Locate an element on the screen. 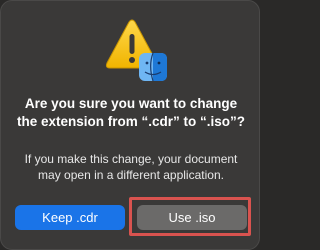  use-extension-button: Use .iso is located at coordinates (192, 217).